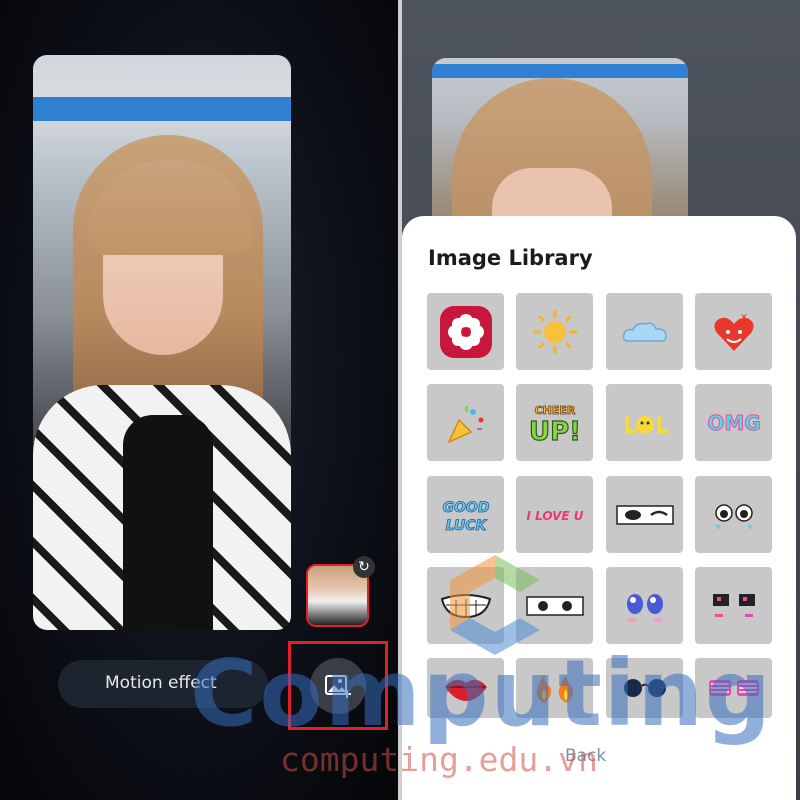 The width and height of the screenshot is (800, 800). I want to click on sticker-party-popper, so click(465, 422).